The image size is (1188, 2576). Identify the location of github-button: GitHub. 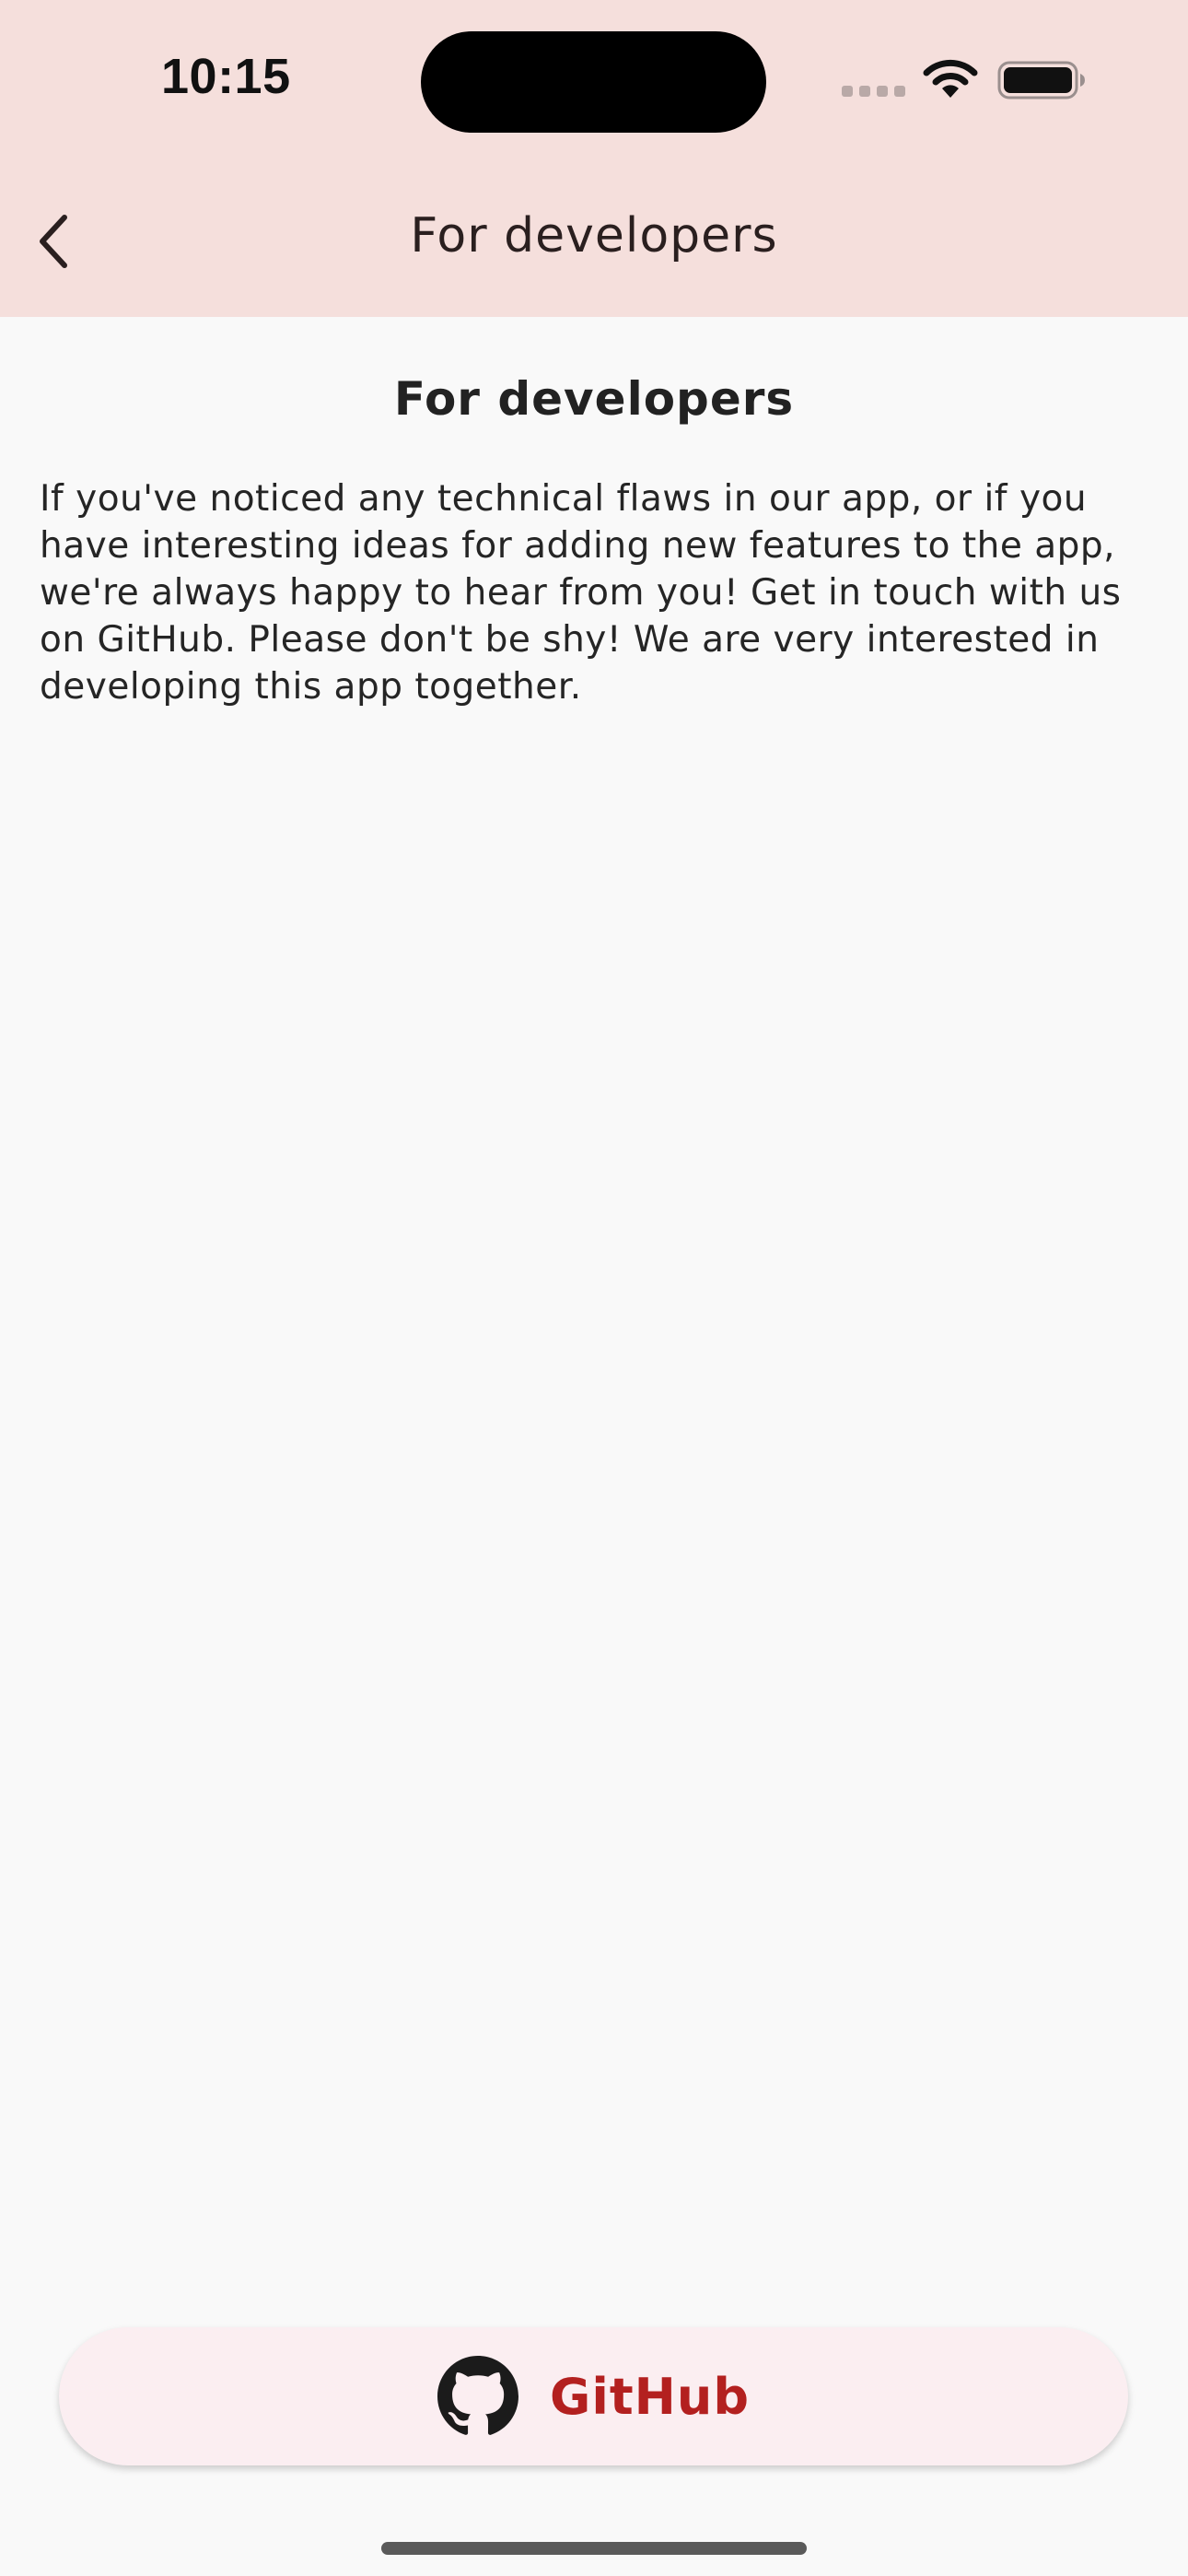
(593, 2396).